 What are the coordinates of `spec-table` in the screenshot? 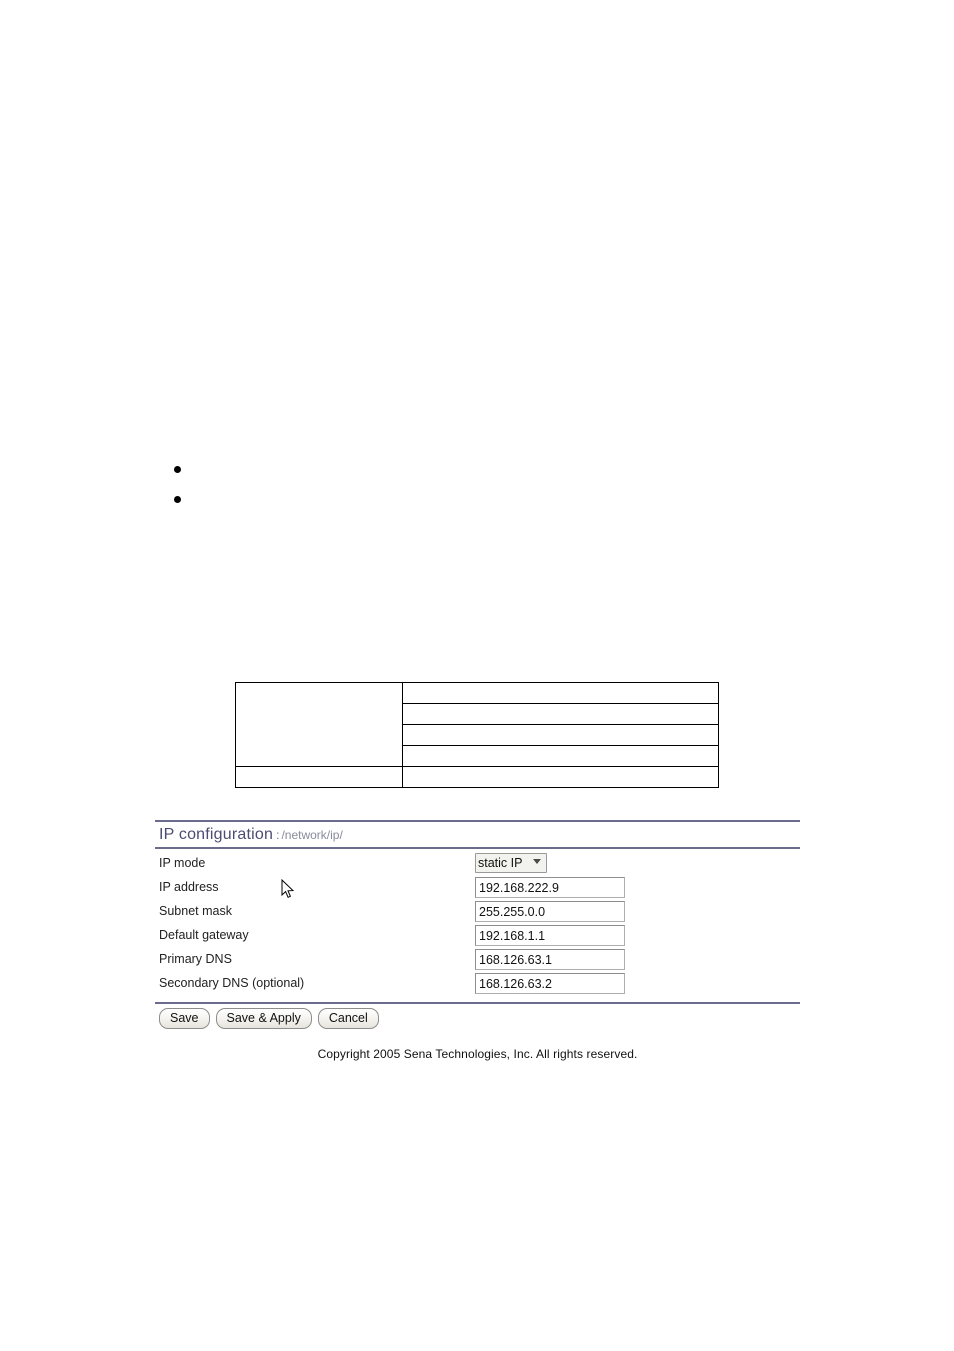 It's located at (477, 735).